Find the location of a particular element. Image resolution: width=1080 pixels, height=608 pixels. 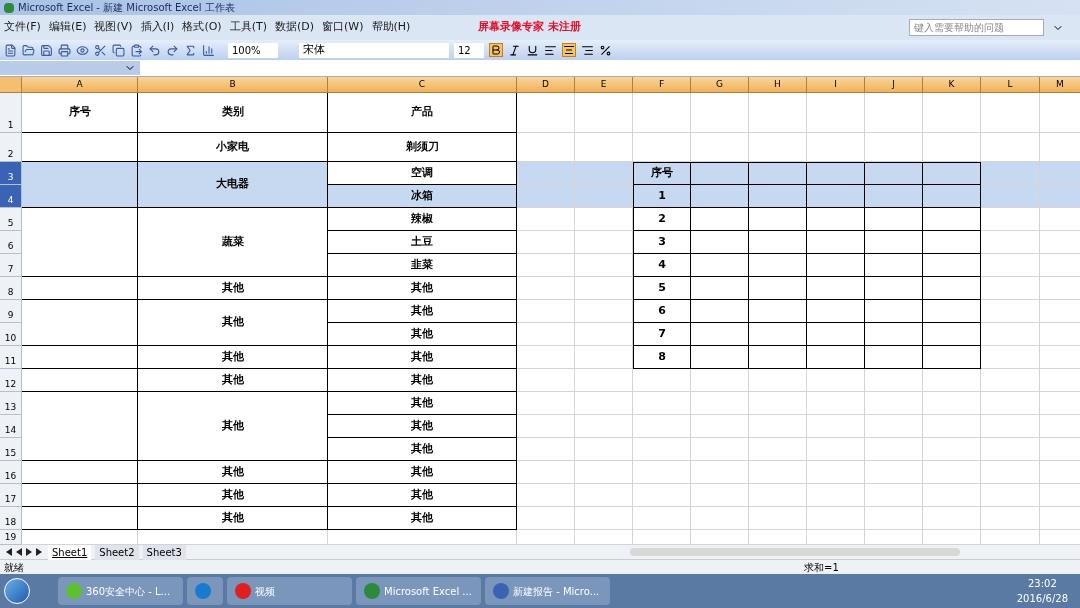

bold-icon is located at coordinates (496, 50).